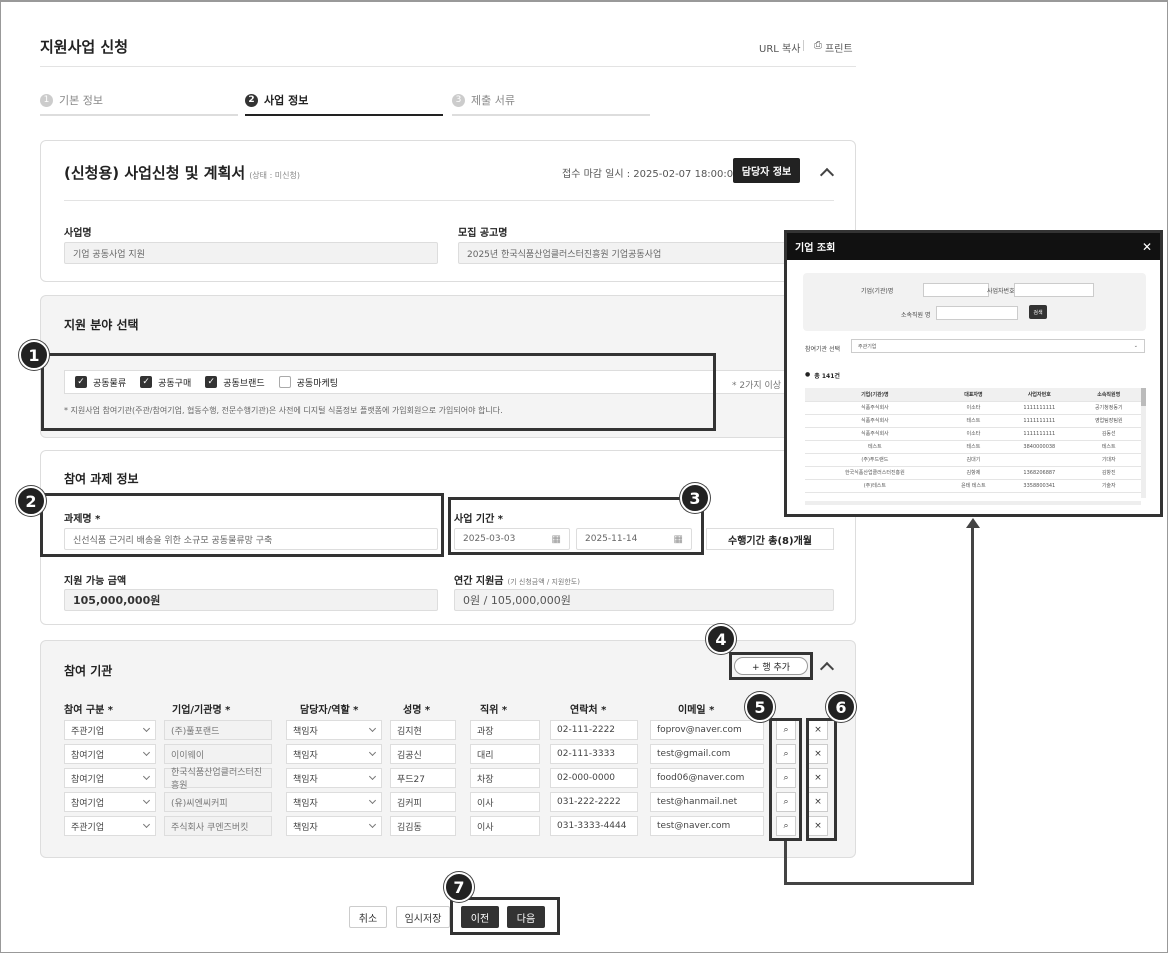  Describe the element at coordinates (368, 917) in the screenshot. I see `cancel-button: 취소` at that location.